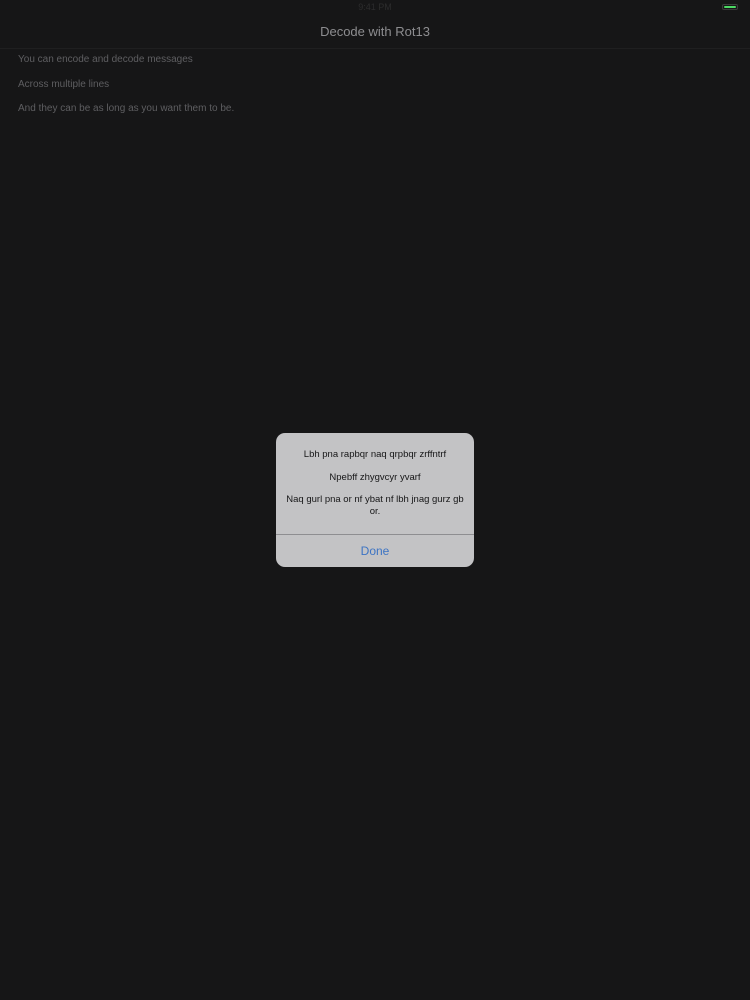  Describe the element at coordinates (105, 59) in the screenshot. I see `text-line: You can encode and decode messages` at that location.